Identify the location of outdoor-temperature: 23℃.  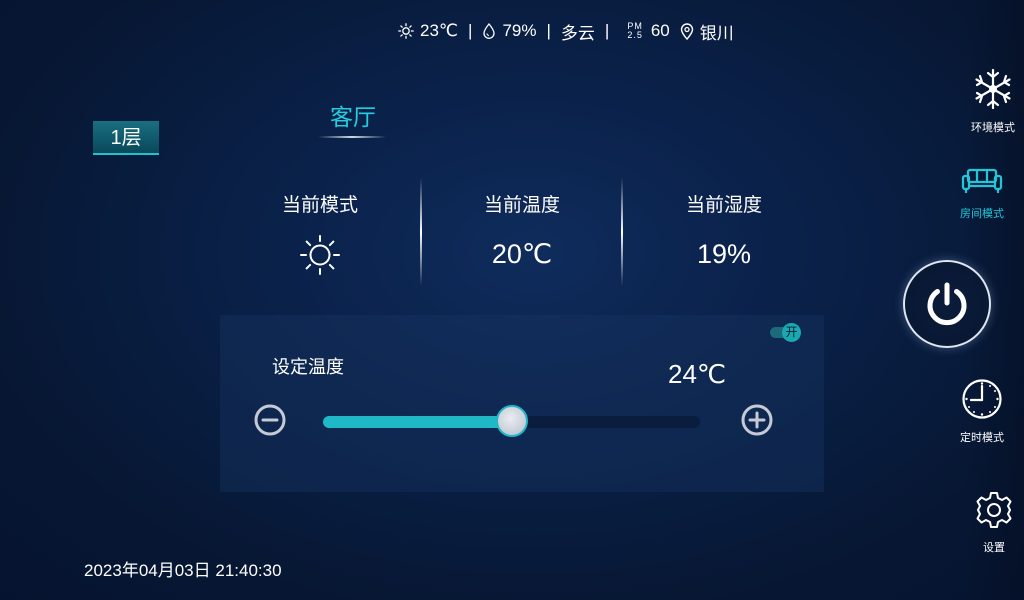
(439, 30).